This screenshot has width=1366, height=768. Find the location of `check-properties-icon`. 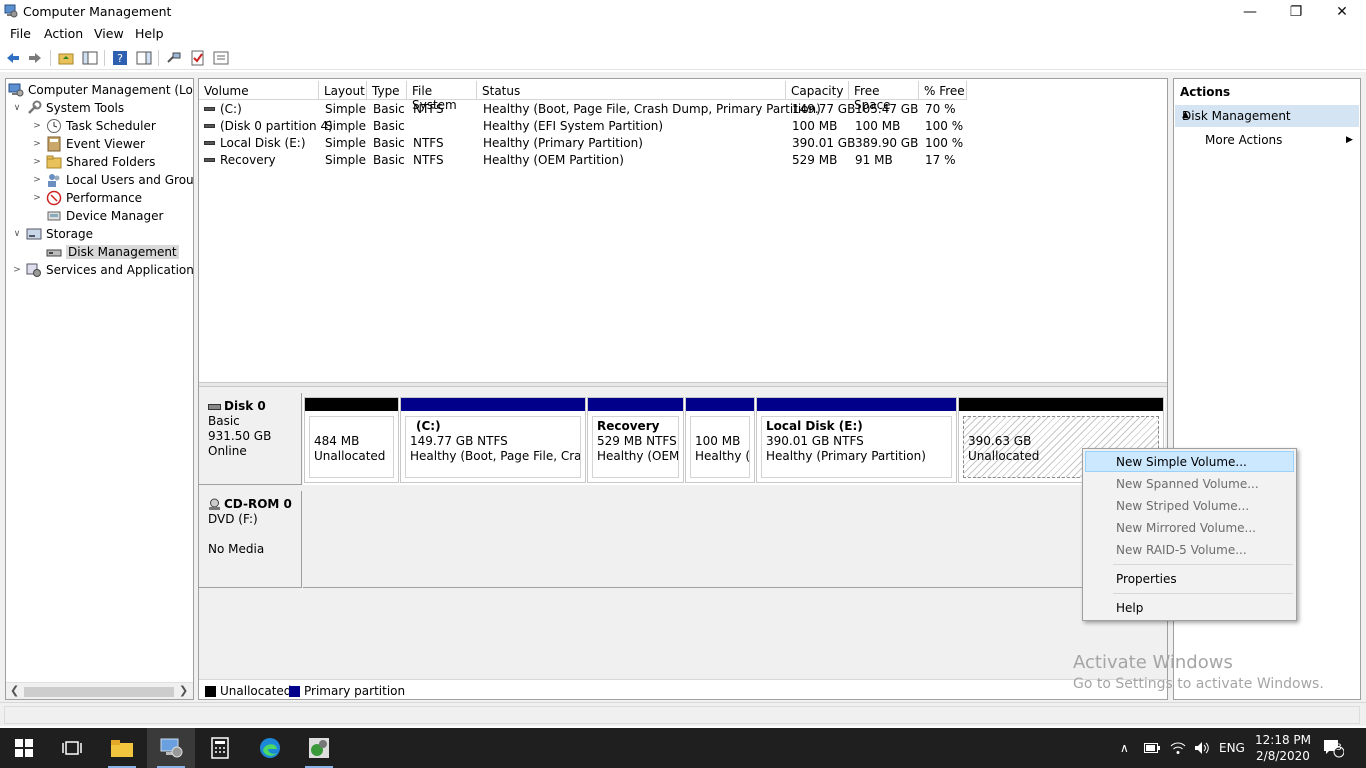

check-properties-icon is located at coordinates (198, 58).